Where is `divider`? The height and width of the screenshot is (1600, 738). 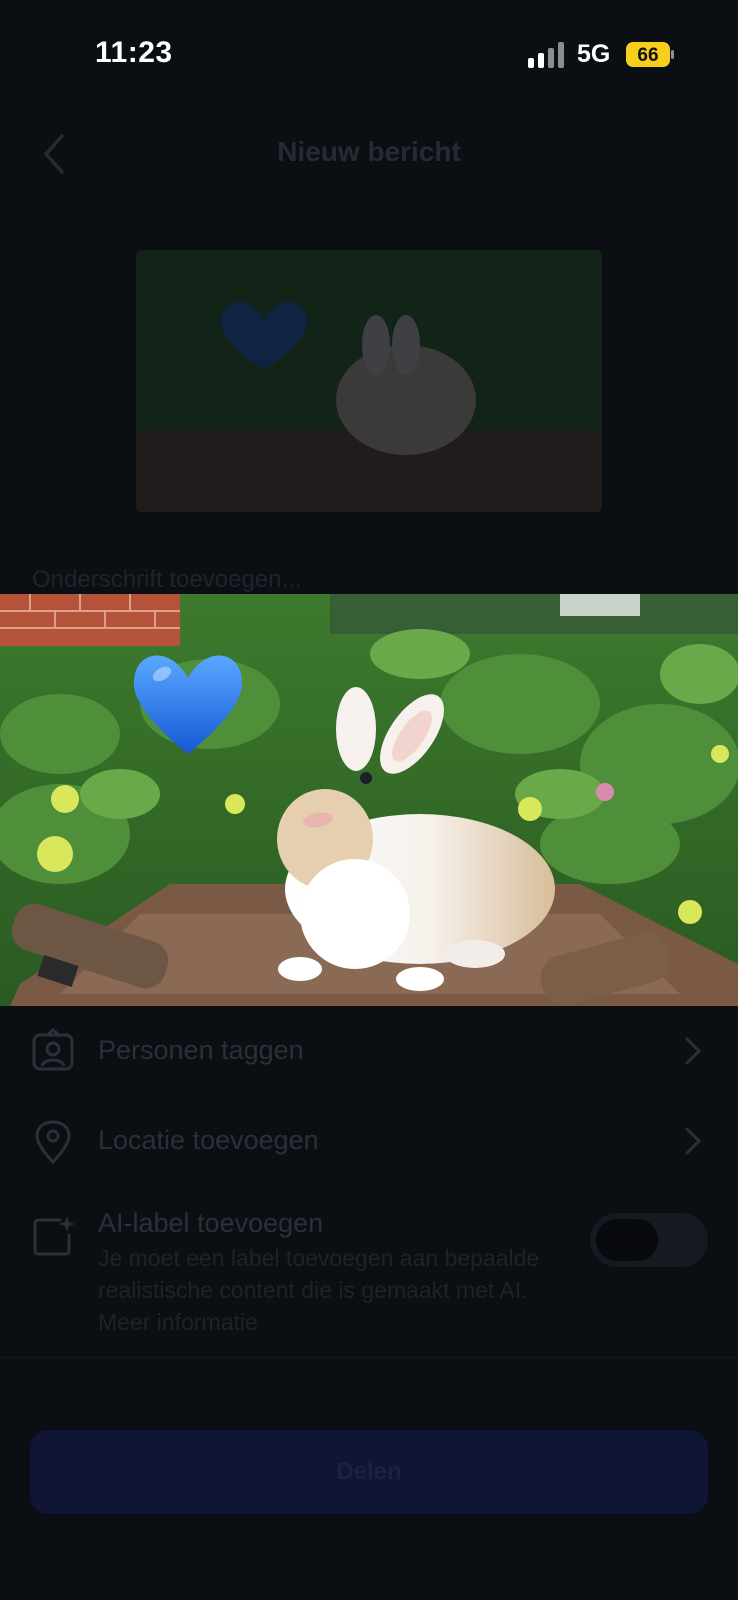
divider is located at coordinates (369, 1357).